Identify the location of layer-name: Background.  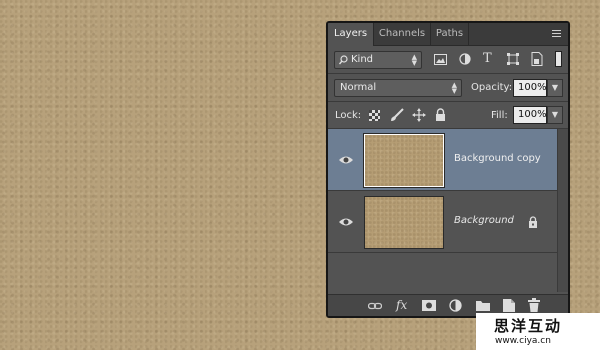
(484, 220).